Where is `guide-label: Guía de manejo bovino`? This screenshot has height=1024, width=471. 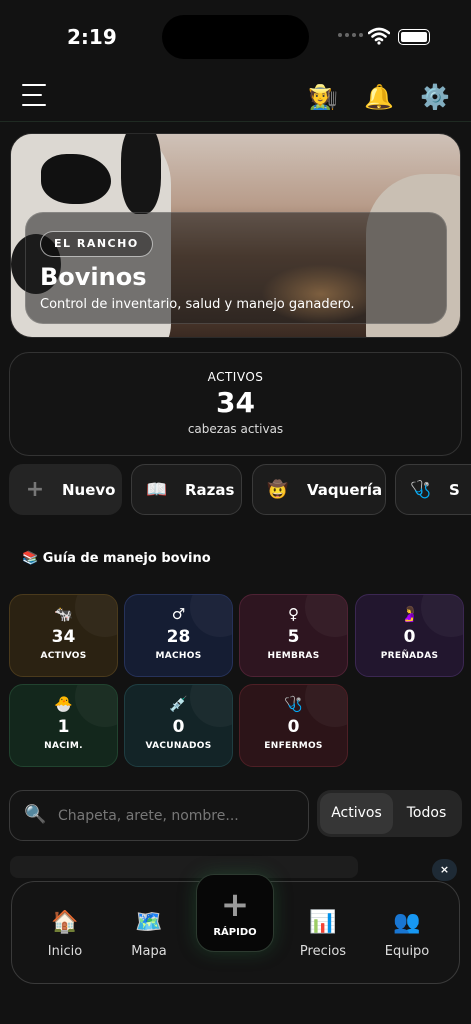 guide-label: Guía de manejo bovino is located at coordinates (126, 558).